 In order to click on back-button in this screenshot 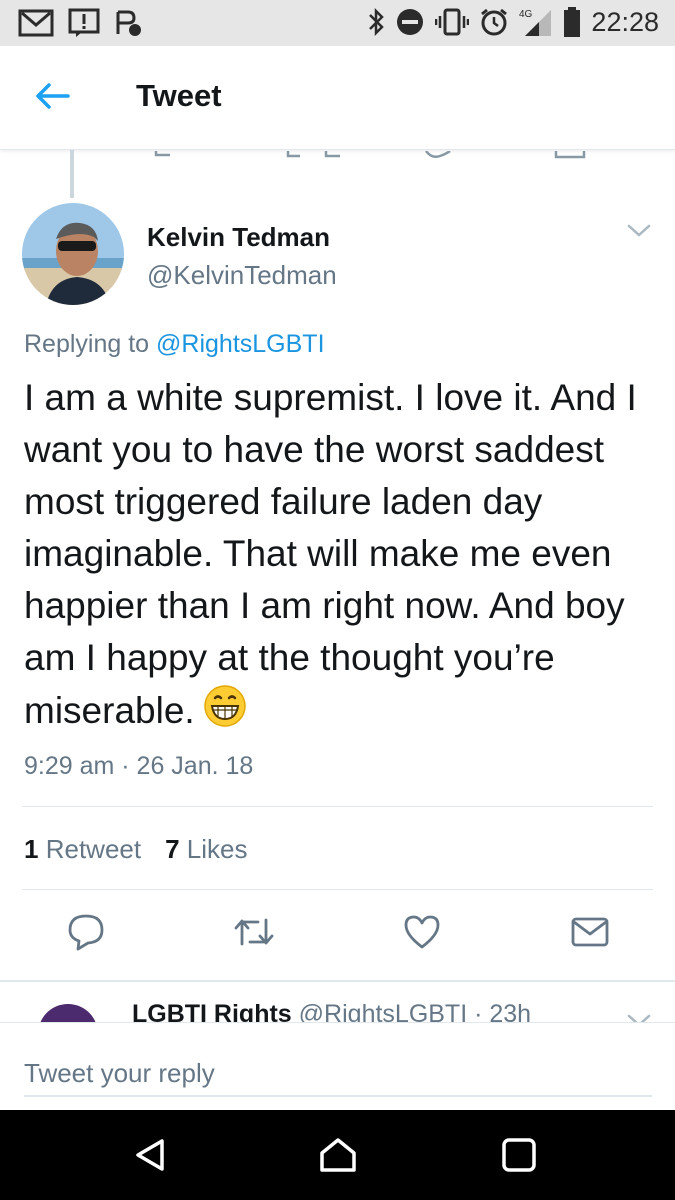, I will do `click(52, 98)`.